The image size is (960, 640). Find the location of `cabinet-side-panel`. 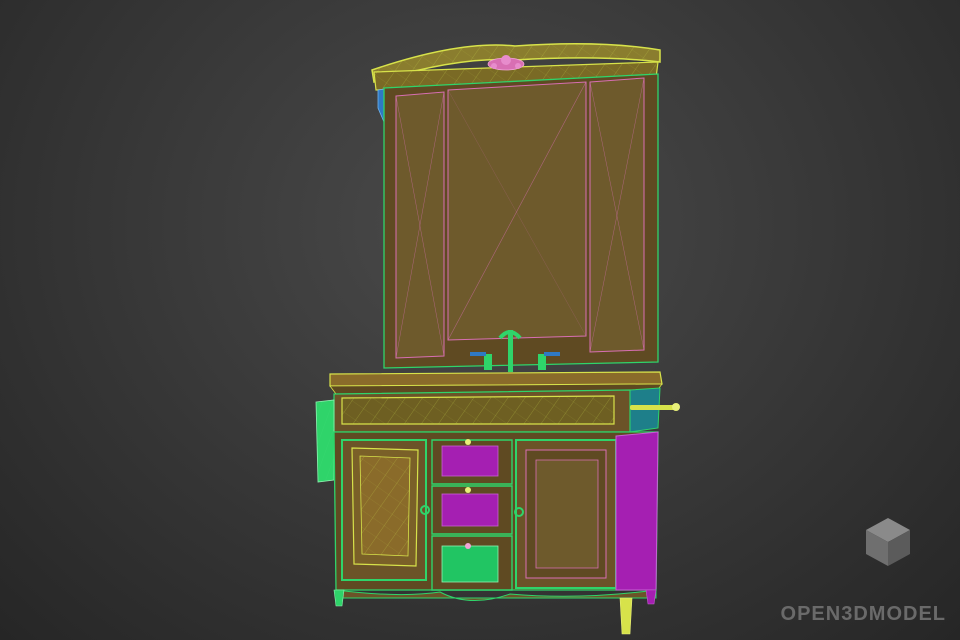

cabinet-side-panel is located at coordinates (637, 511).